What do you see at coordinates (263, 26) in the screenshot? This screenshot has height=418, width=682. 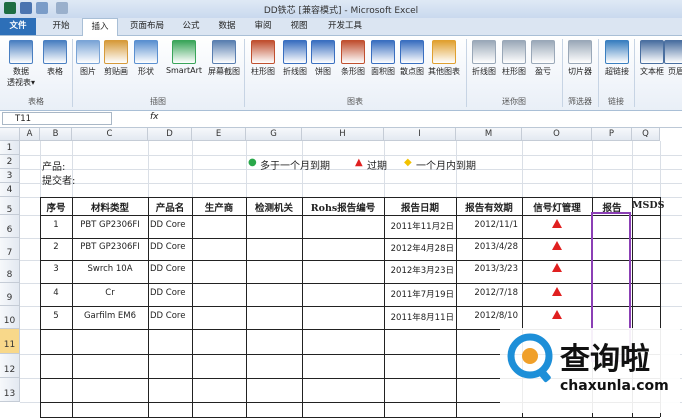 I see `tab-review: 审阅` at bounding box center [263, 26].